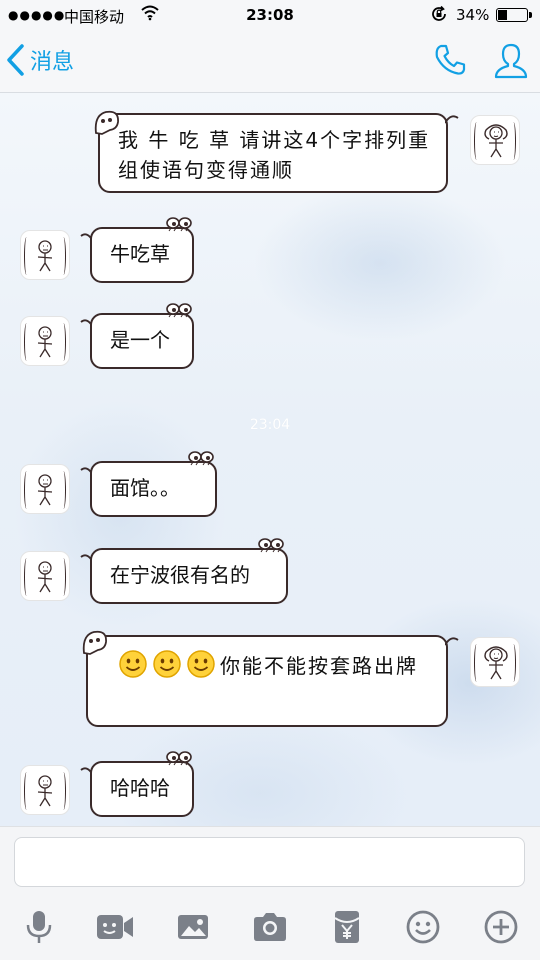 The image size is (540, 960). I want to click on plus-icon, so click(501, 927).